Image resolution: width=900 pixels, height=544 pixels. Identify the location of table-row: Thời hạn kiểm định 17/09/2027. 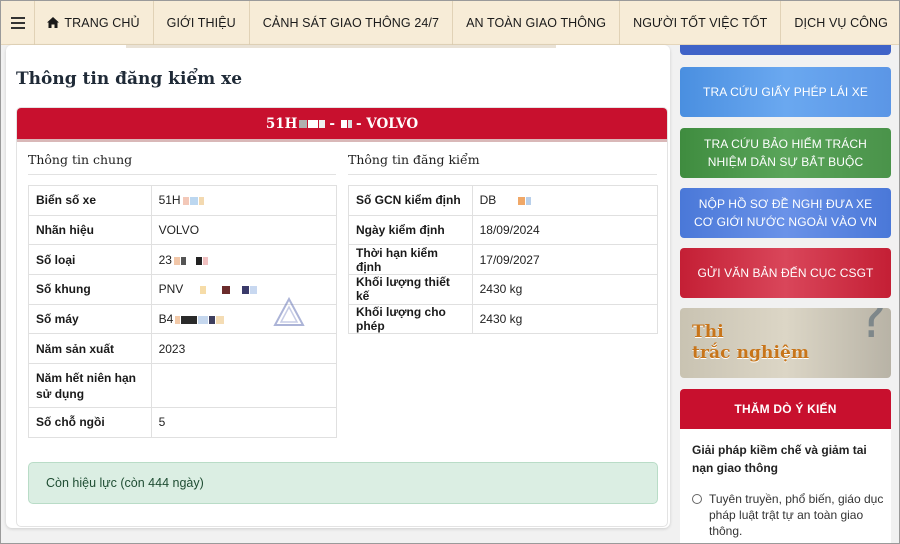
(503, 260).